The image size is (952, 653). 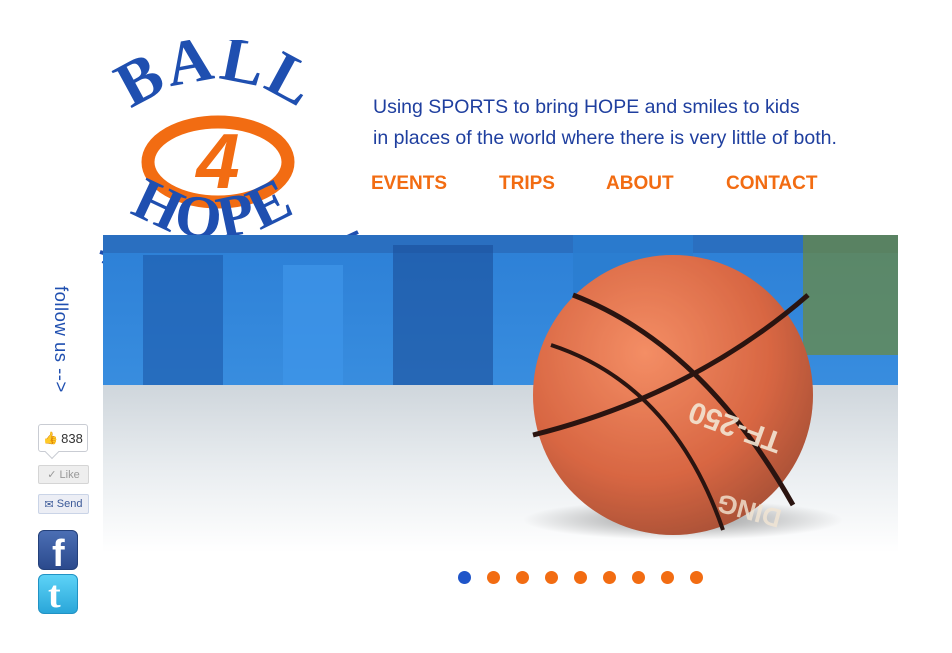 I want to click on like-count: 838, so click(x=72, y=438).